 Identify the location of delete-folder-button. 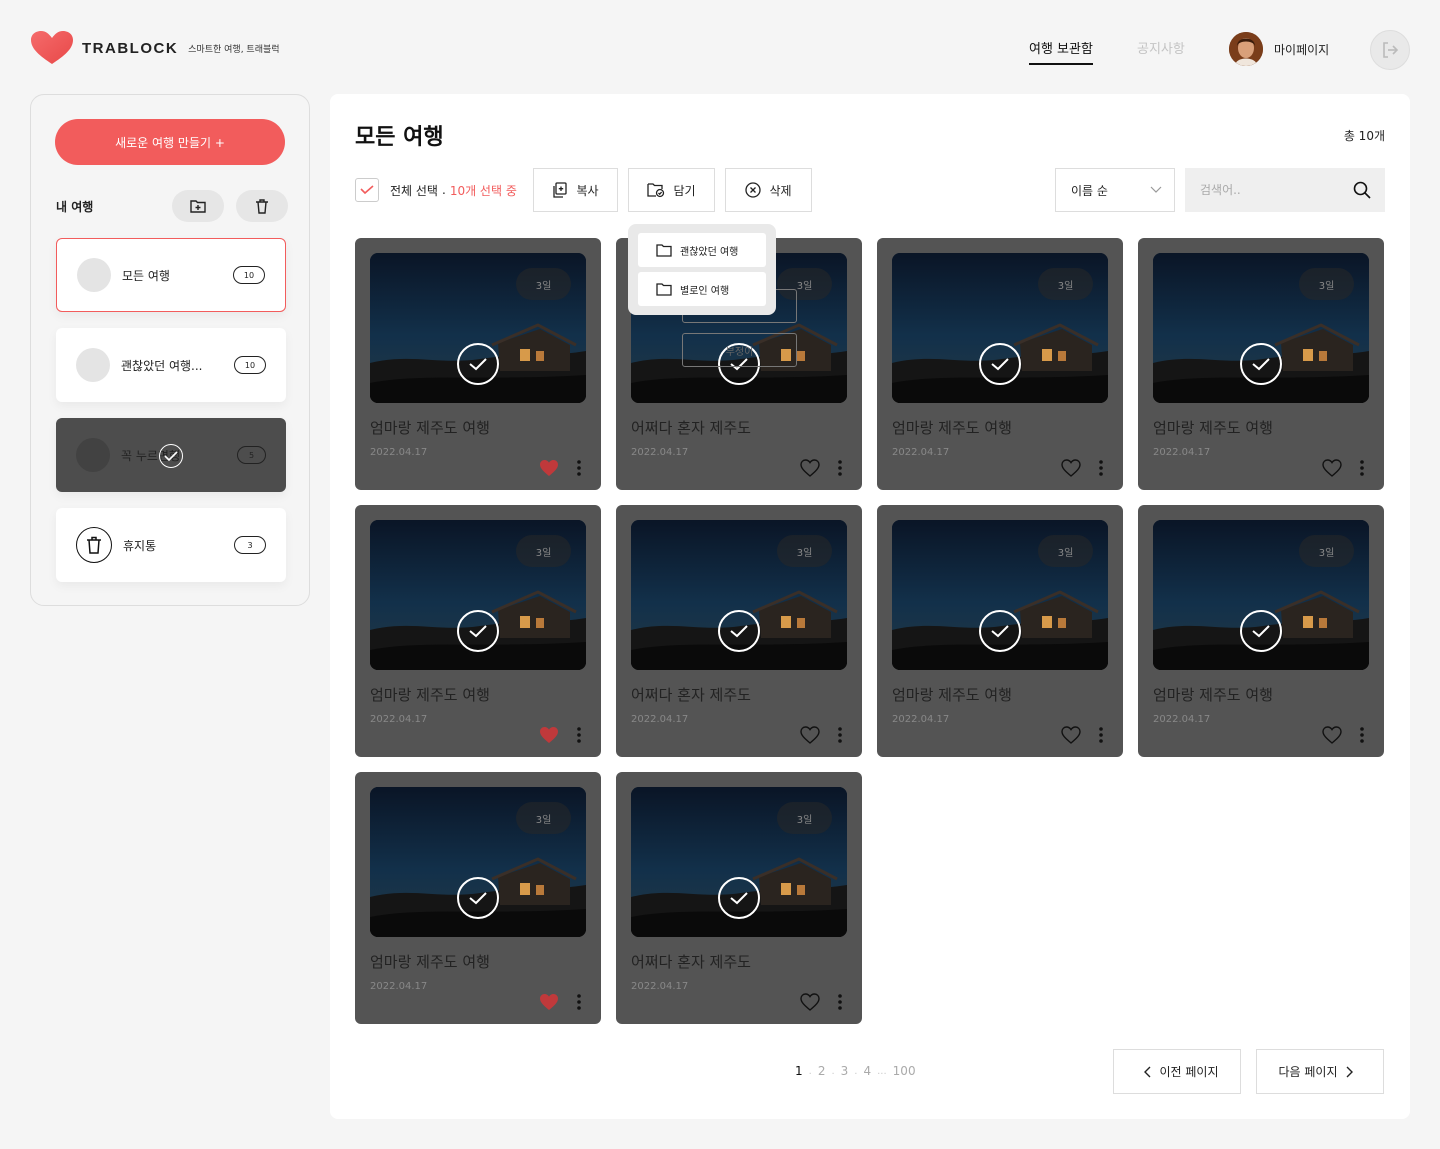
(262, 206).